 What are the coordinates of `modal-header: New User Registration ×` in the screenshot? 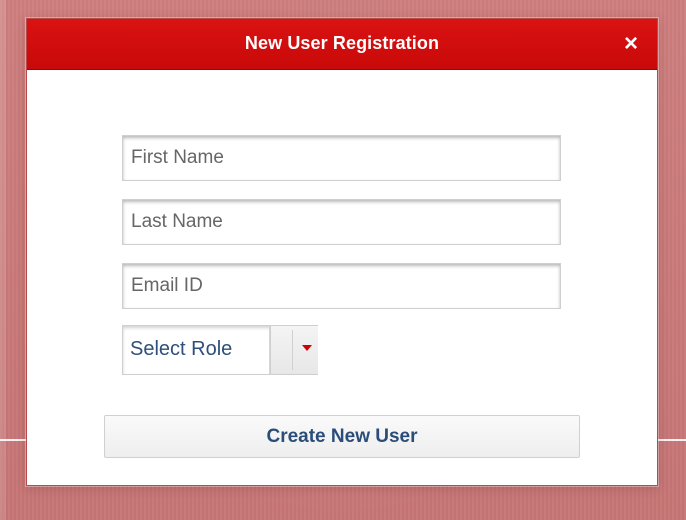 It's located at (342, 44).